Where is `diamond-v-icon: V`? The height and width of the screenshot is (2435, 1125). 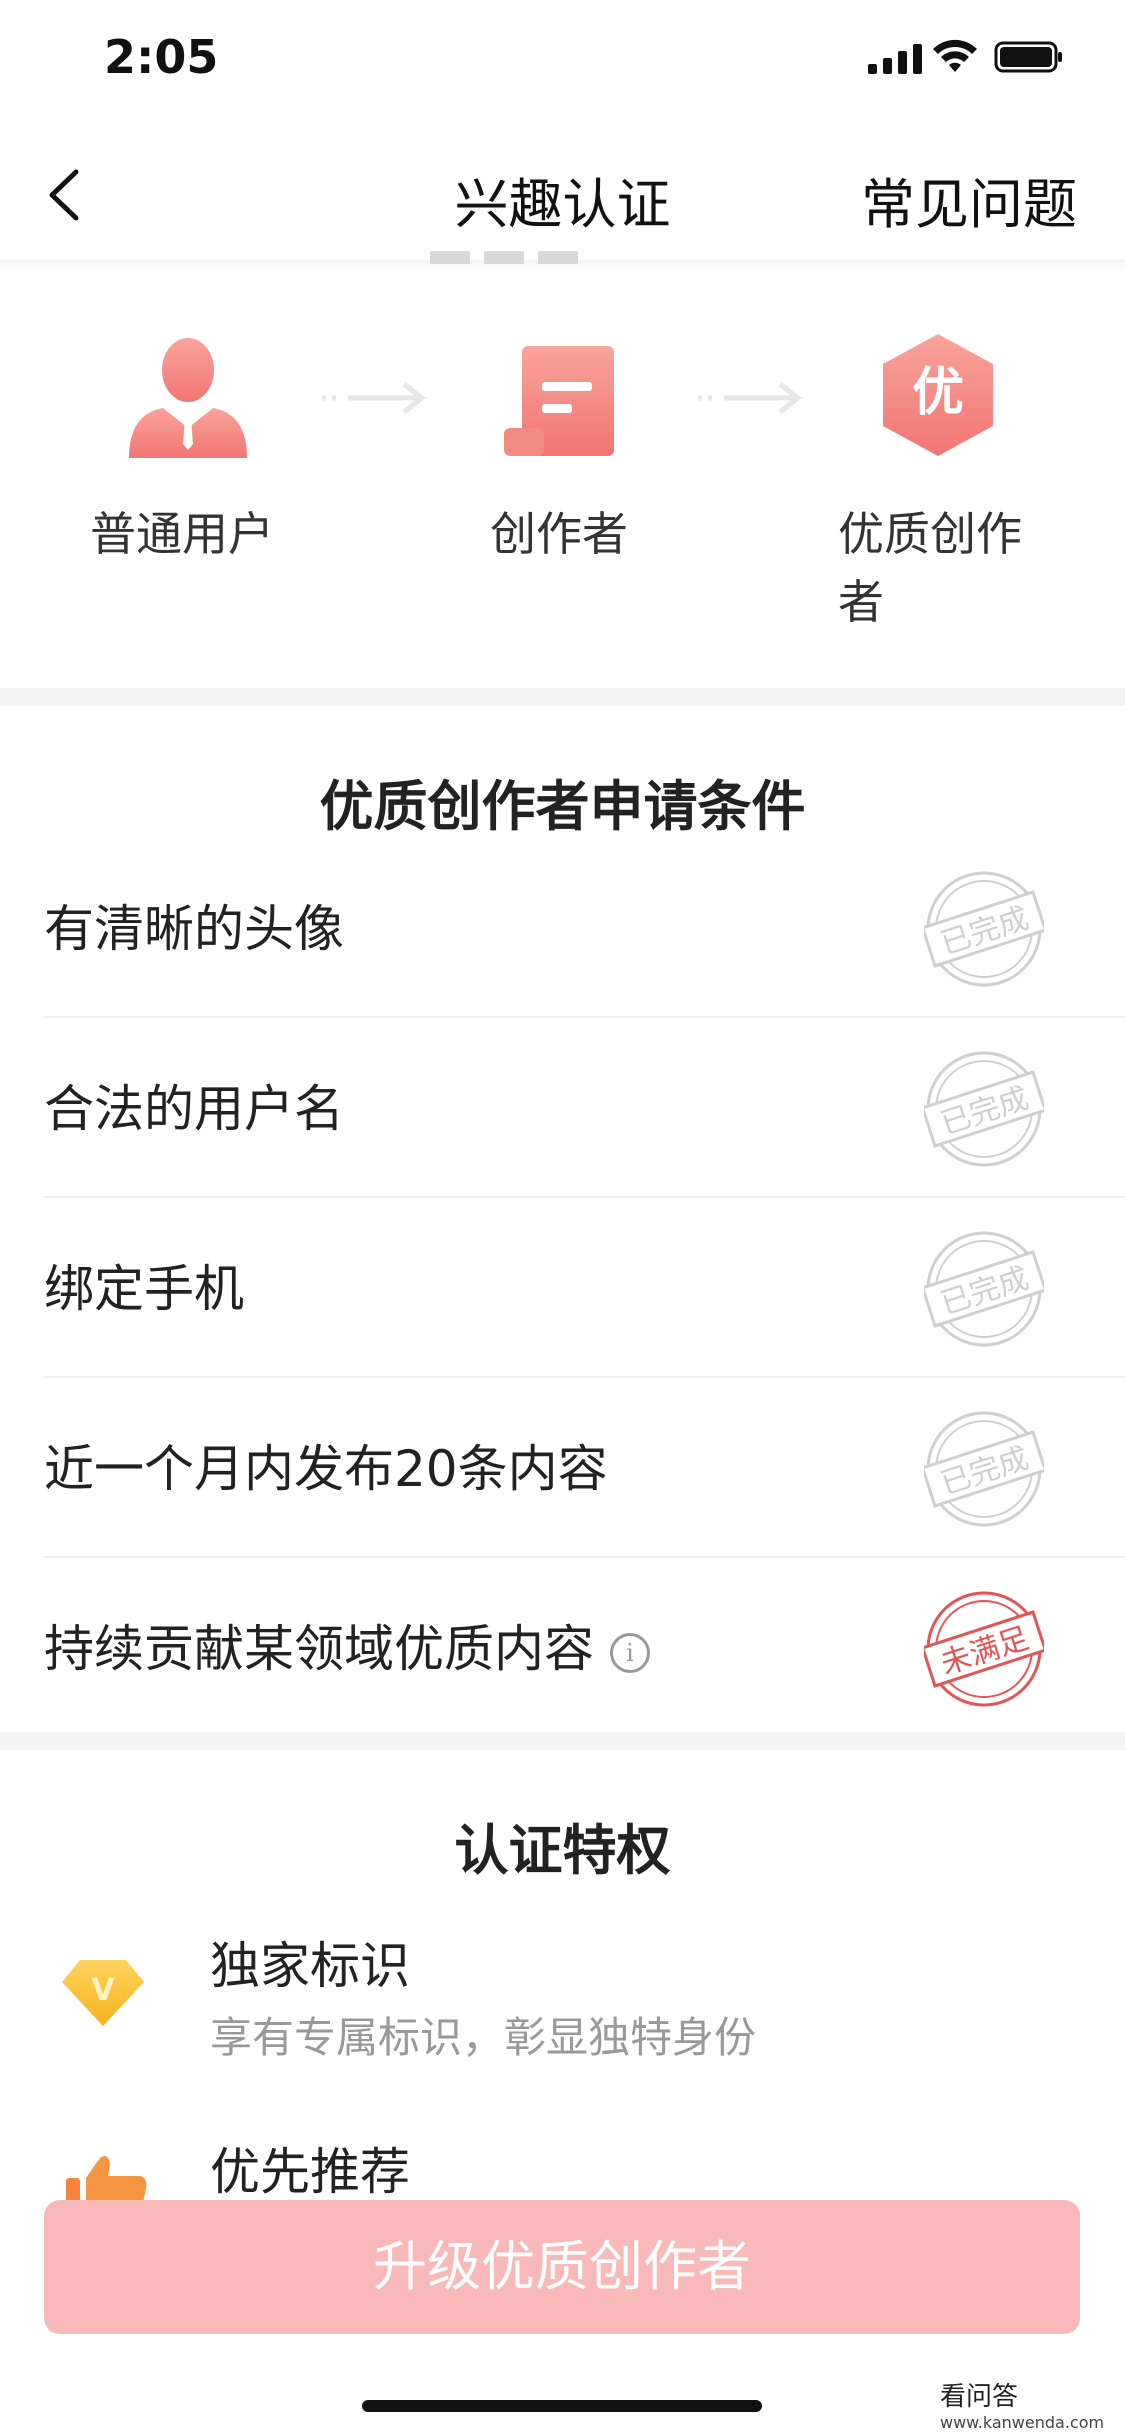
diamond-v-icon: V is located at coordinates (103, 1993).